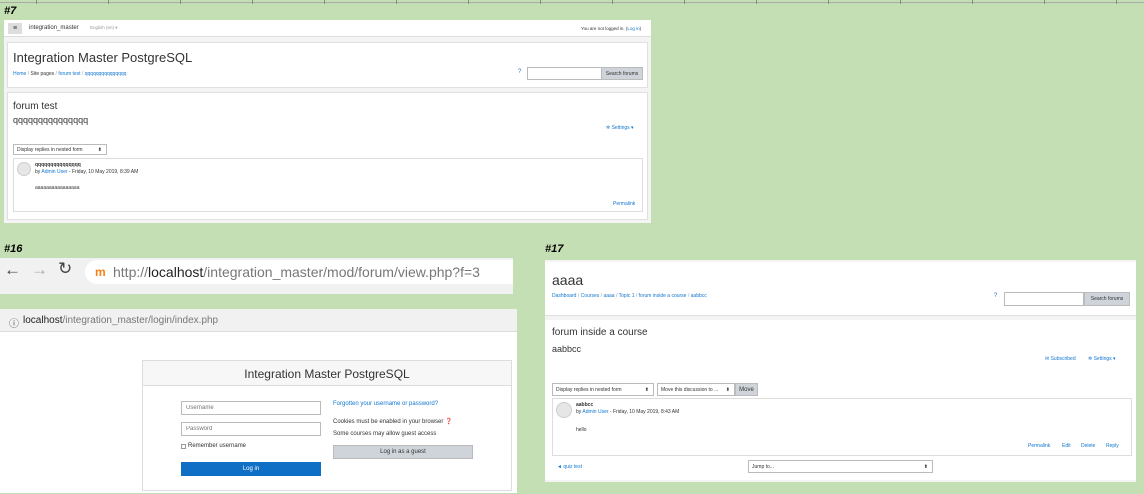 The height and width of the screenshot is (494, 1144). I want to click on post-body: aaaaaaaaaaaaaaaa, so click(57, 188).